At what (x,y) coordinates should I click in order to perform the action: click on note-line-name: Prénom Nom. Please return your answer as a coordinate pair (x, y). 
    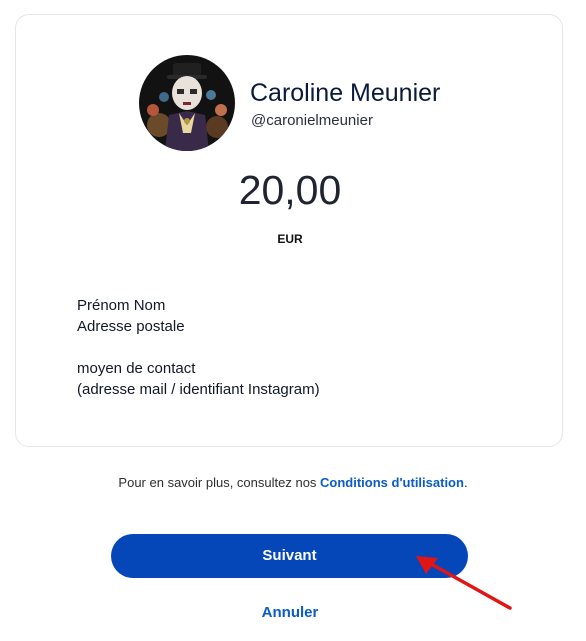
    Looking at the image, I should click on (121, 305).